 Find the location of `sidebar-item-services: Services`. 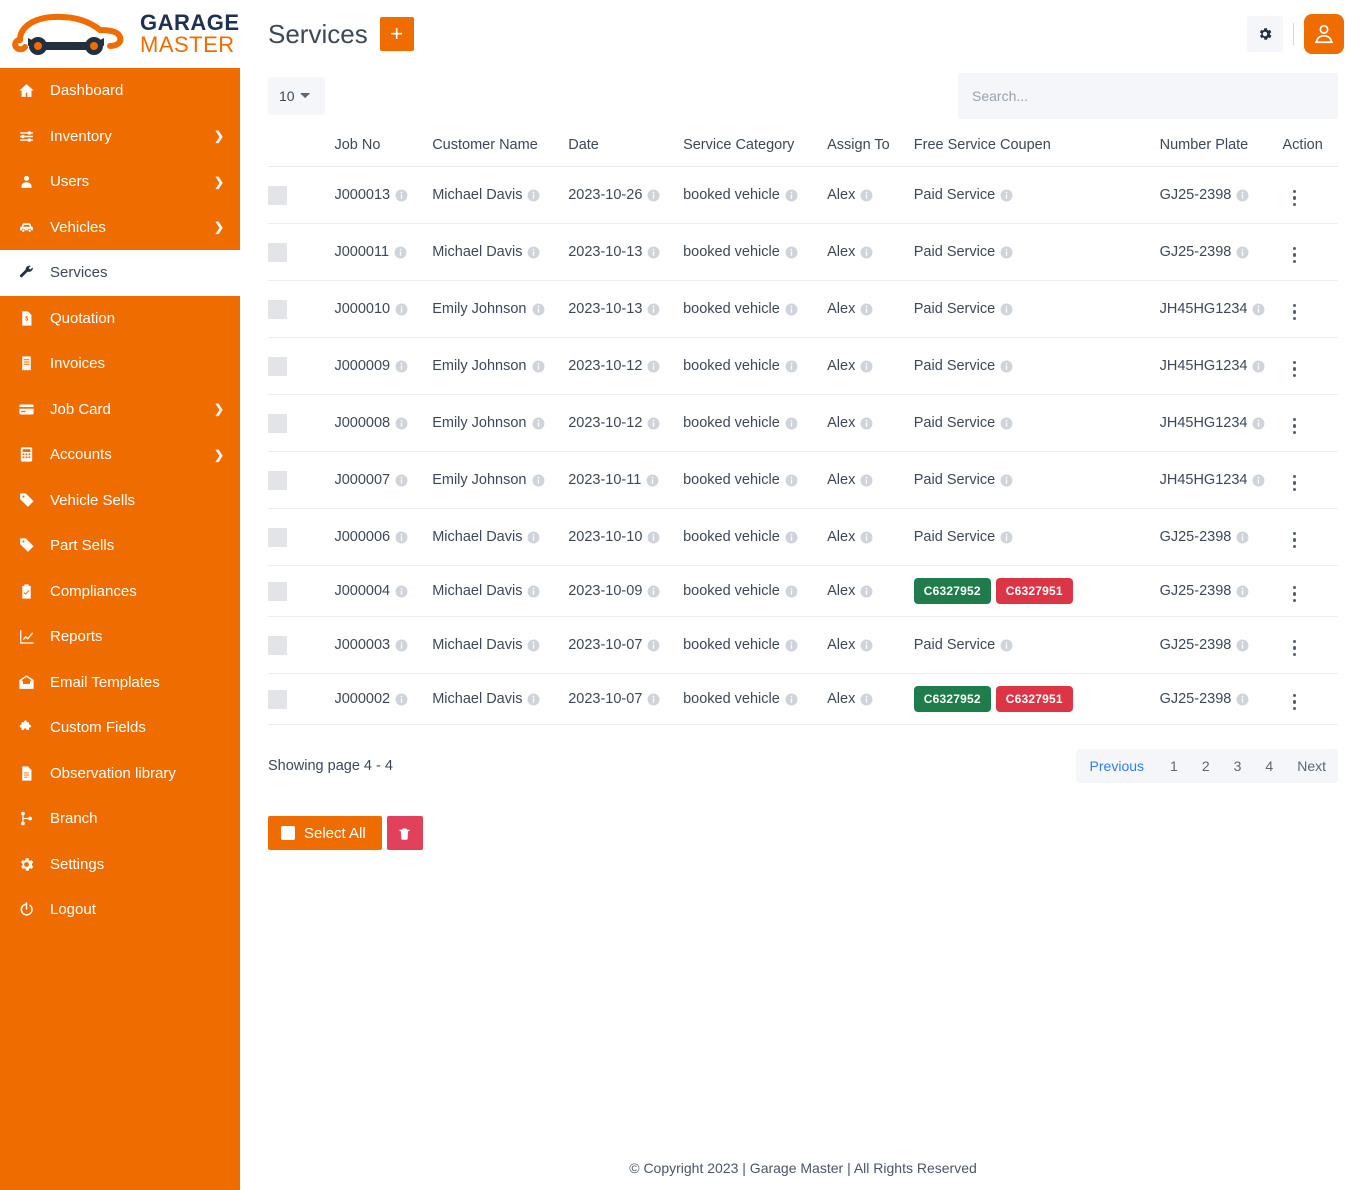

sidebar-item-services: Services is located at coordinates (120, 273).